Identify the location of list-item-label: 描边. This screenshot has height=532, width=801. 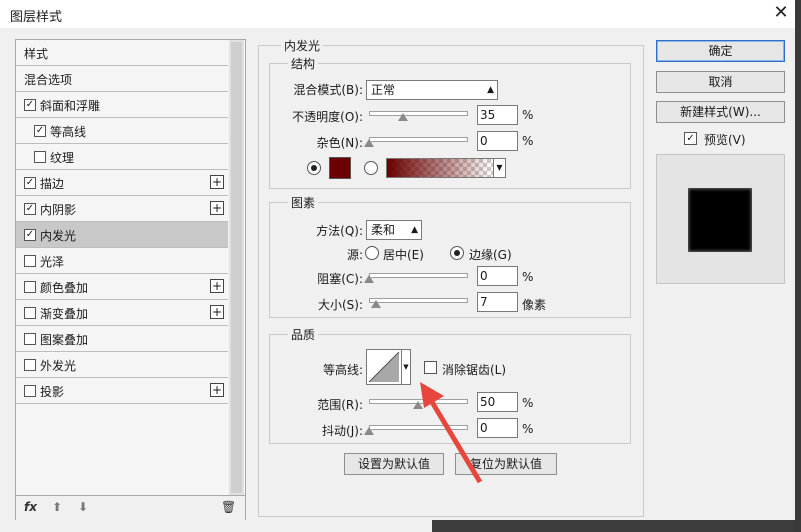
(52, 184).